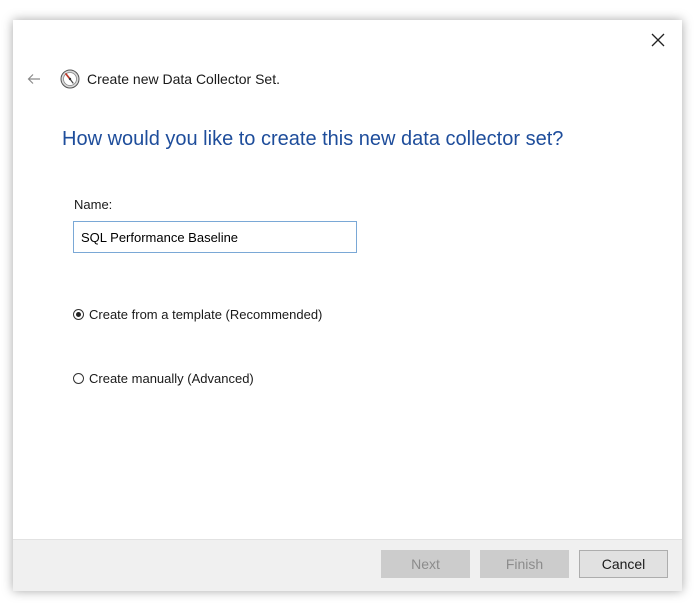 The image size is (695, 612). I want to click on radio-option-template: Create from a template (Recommended), so click(197, 314).